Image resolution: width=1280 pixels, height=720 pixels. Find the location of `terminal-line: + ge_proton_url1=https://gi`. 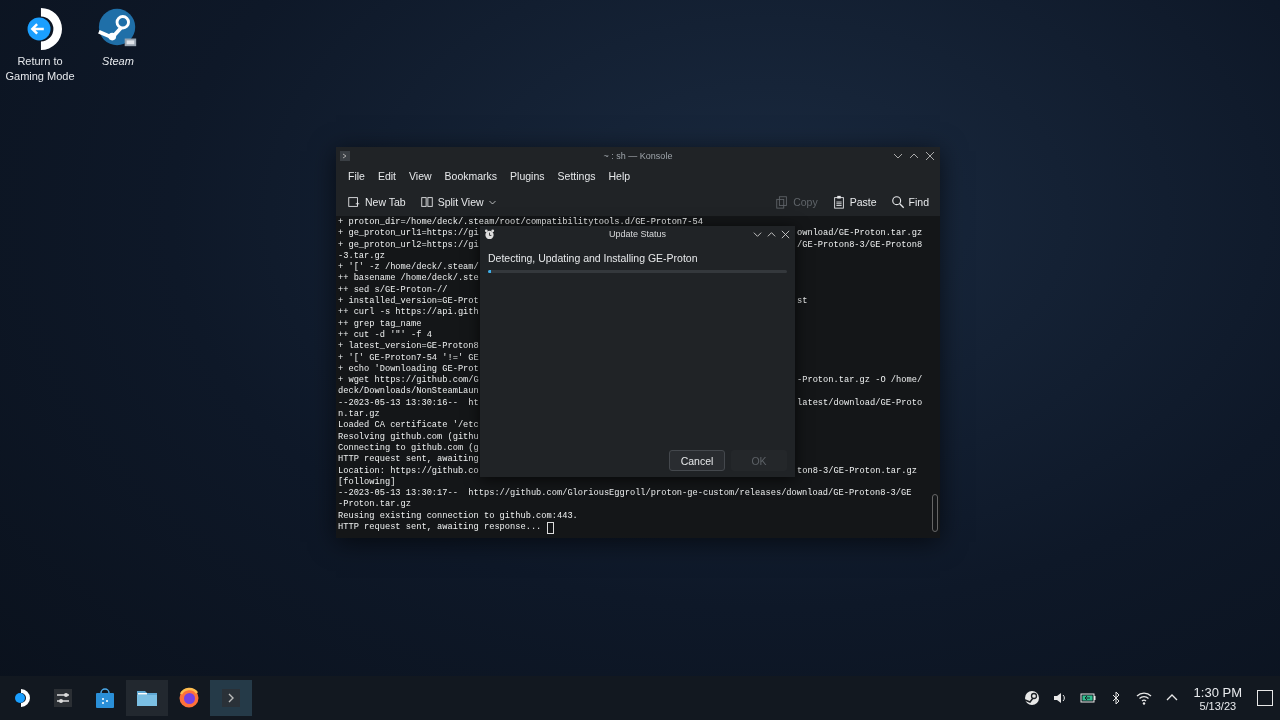

terminal-line: + ge_proton_url1=https://gi is located at coordinates (408, 234).